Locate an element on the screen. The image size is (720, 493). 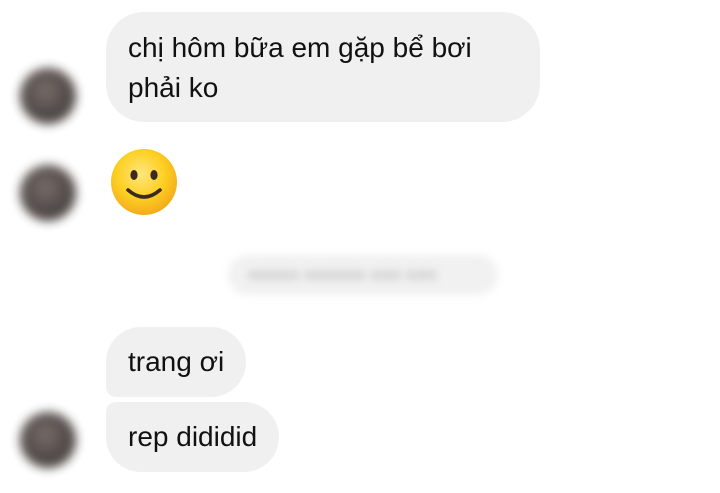
message-text: rep dididid is located at coordinates (193, 436).